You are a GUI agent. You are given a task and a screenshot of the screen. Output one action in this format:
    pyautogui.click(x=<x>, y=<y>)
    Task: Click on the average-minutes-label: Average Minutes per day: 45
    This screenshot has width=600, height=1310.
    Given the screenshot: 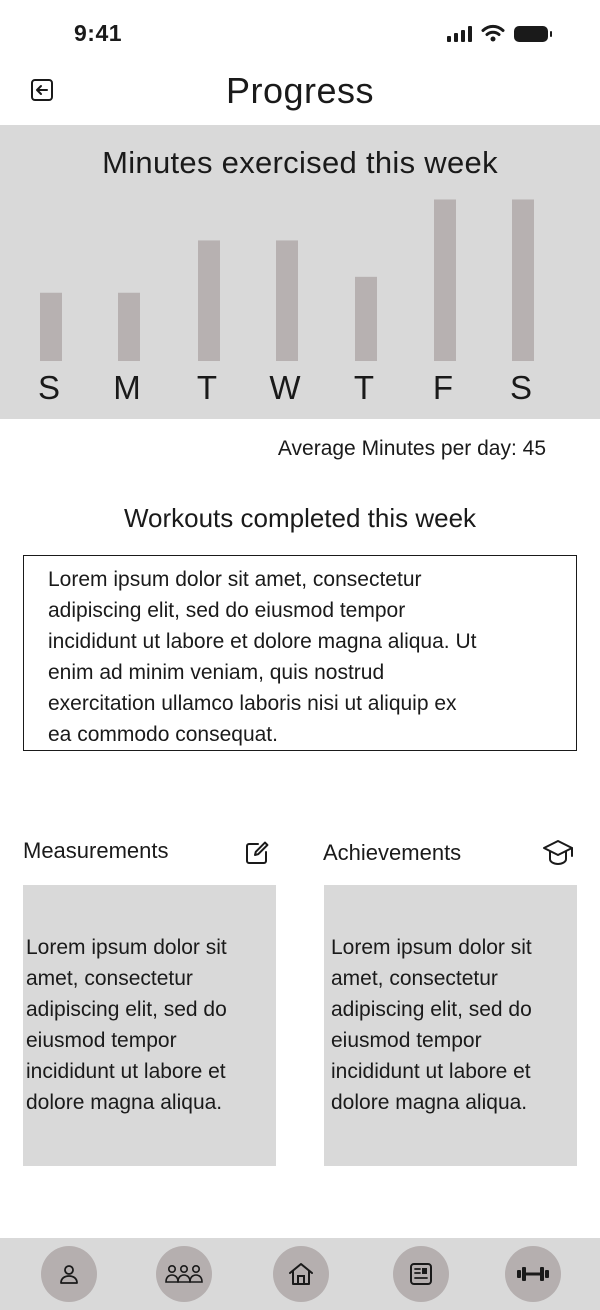 What is the action you would take?
    pyautogui.click(x=411, y=448)
    